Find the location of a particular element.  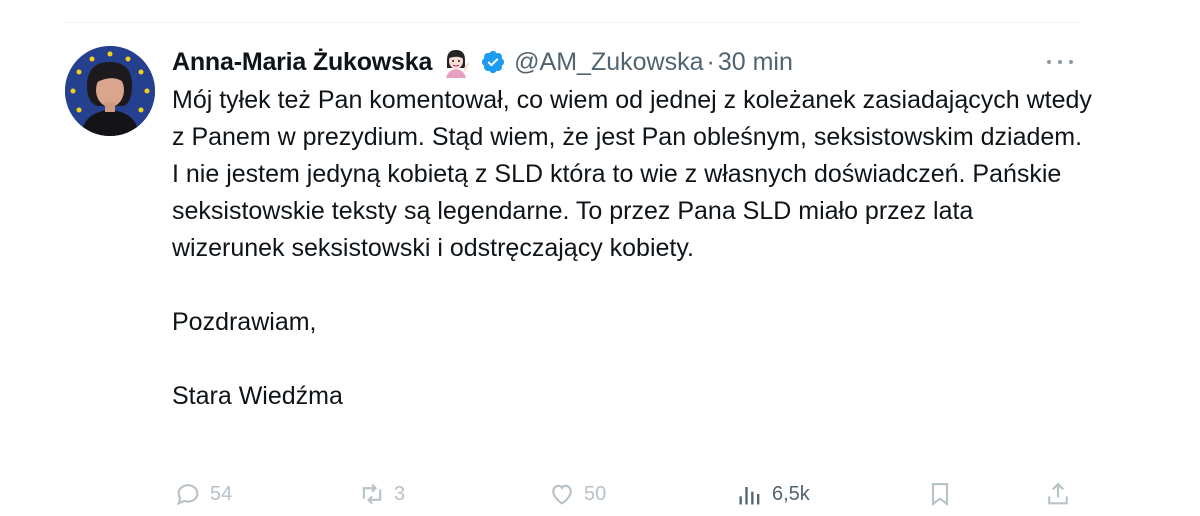

views-button: 6,5k is located at coordinates (773, 494).